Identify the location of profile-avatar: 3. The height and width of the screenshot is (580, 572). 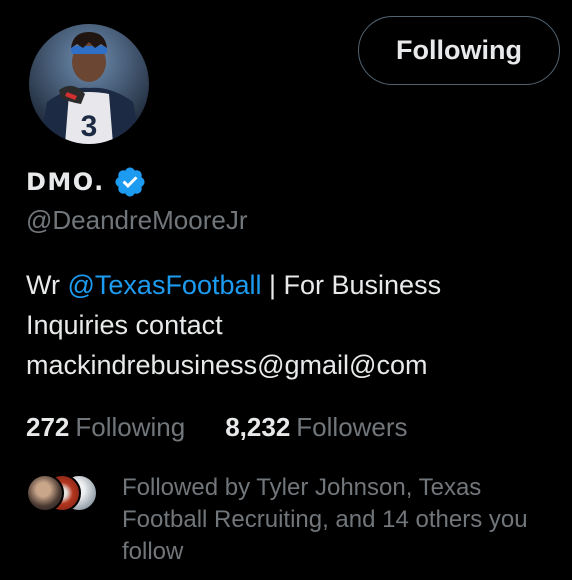
(89, 84).